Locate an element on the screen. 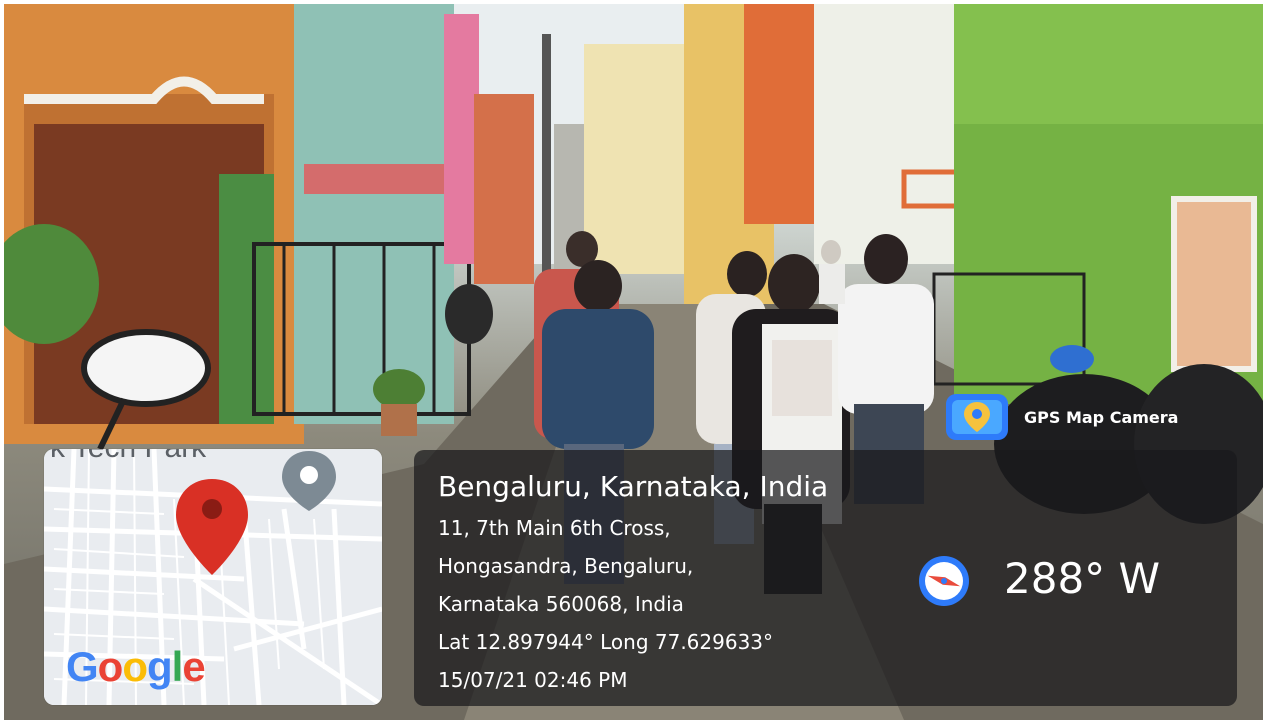 This screenshot has width=1265, height=722. google-letter-l: l is located at coordinates (177, 666).